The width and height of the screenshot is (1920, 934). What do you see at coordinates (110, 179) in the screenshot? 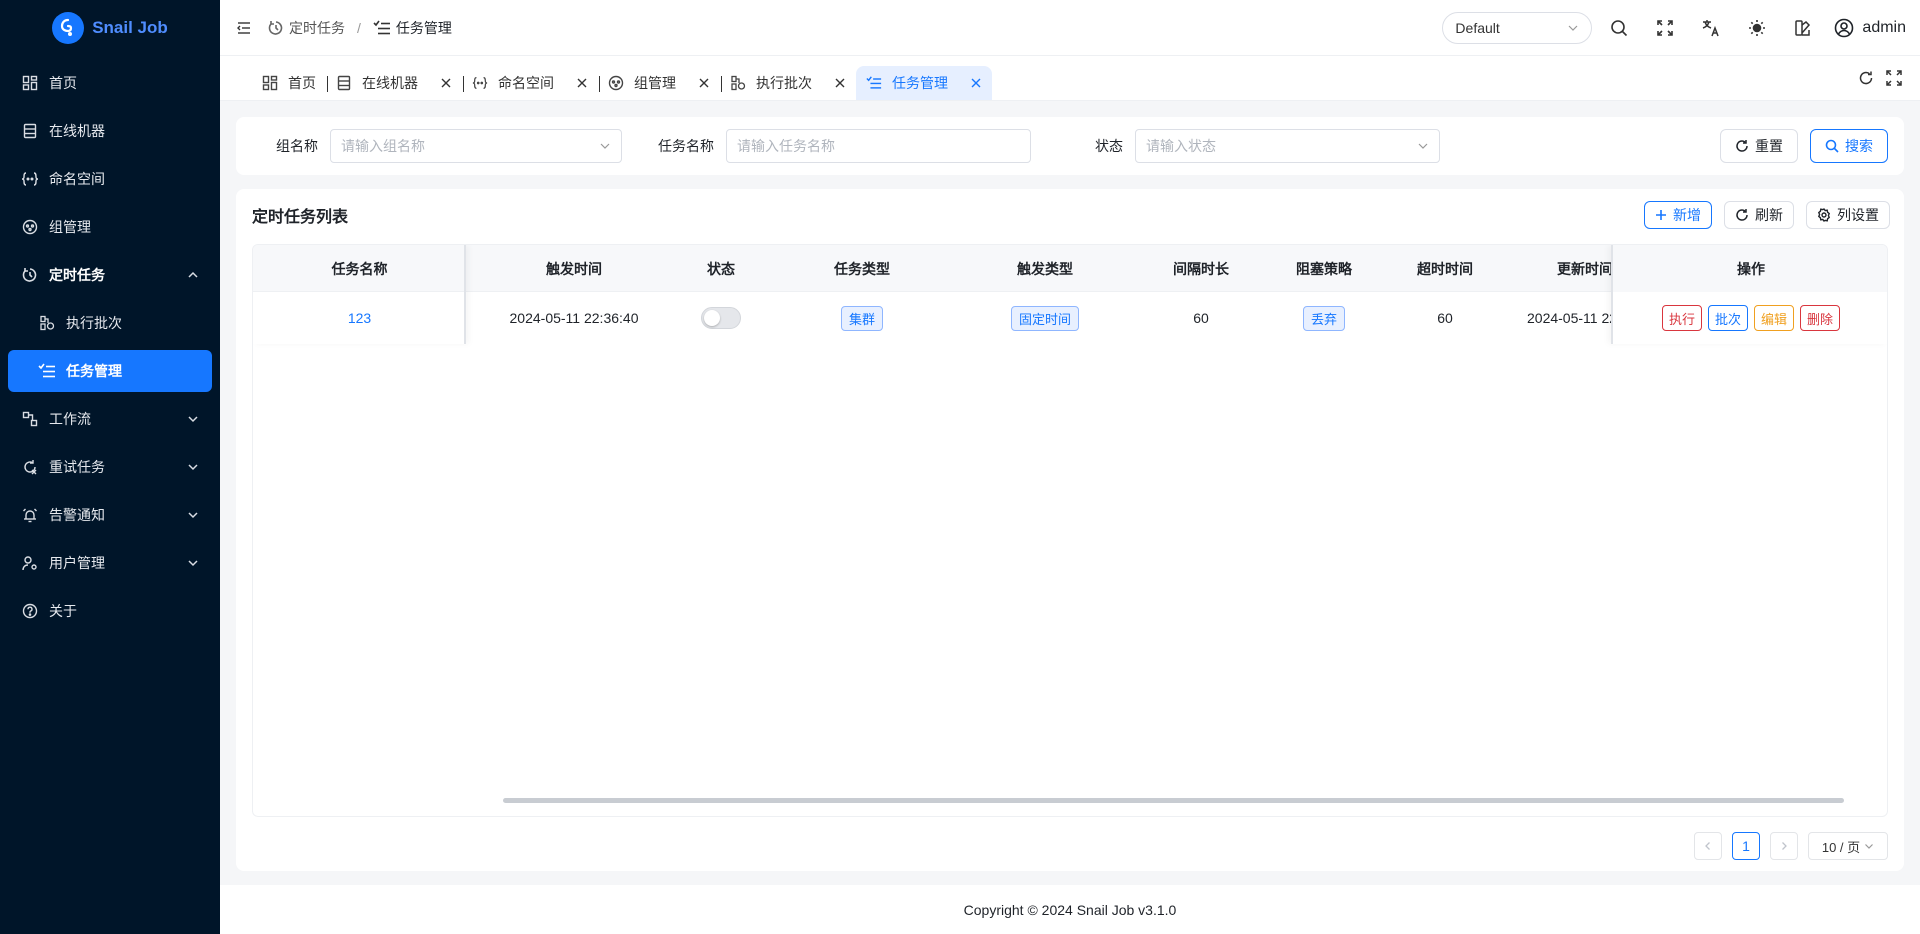
I see `sidebar-item-namespace: 命名空间` at bounding box center [110, 179].